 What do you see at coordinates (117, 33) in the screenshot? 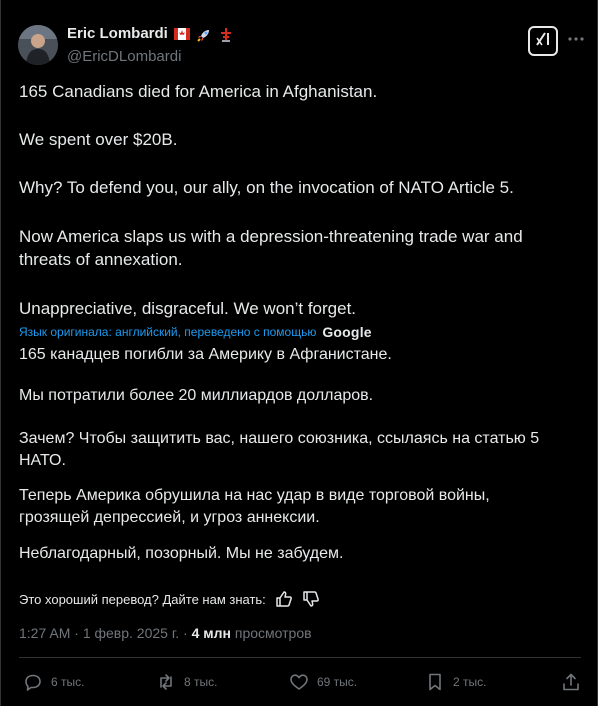
I see `author-name-text: Eric Lombardi` at bounding box center [117, 33].